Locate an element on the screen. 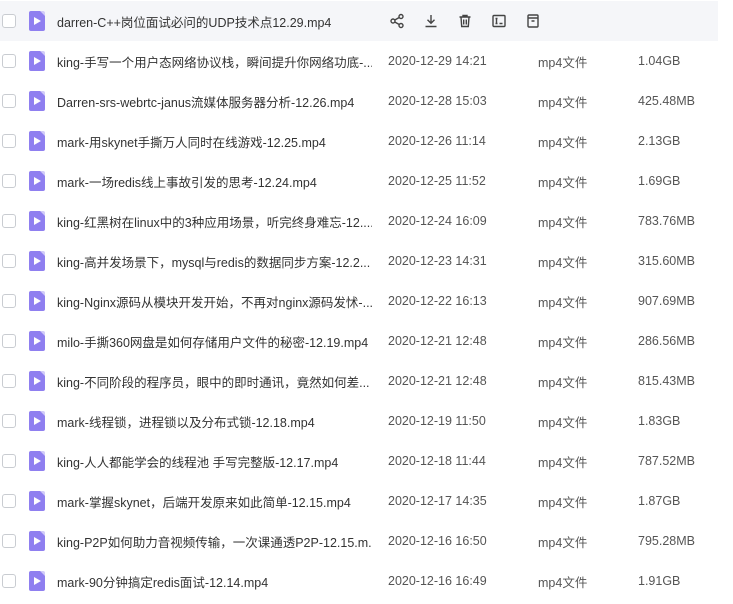  file-row: darren-C++岗位面试必问的UDP技术点12.29.mp4 is located at coordinates (359, 21).